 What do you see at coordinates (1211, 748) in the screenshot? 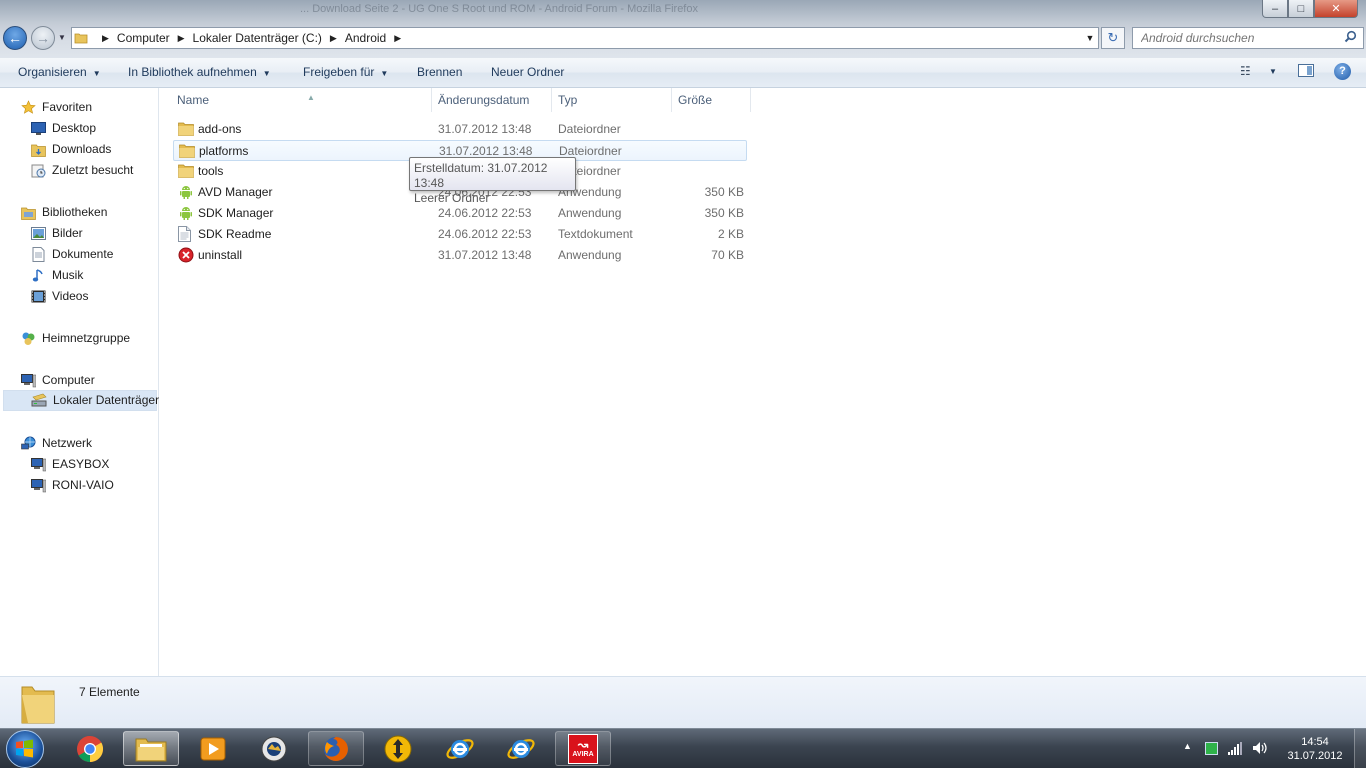
I see `tray-app-icon` at bounding box center [1211, 748].